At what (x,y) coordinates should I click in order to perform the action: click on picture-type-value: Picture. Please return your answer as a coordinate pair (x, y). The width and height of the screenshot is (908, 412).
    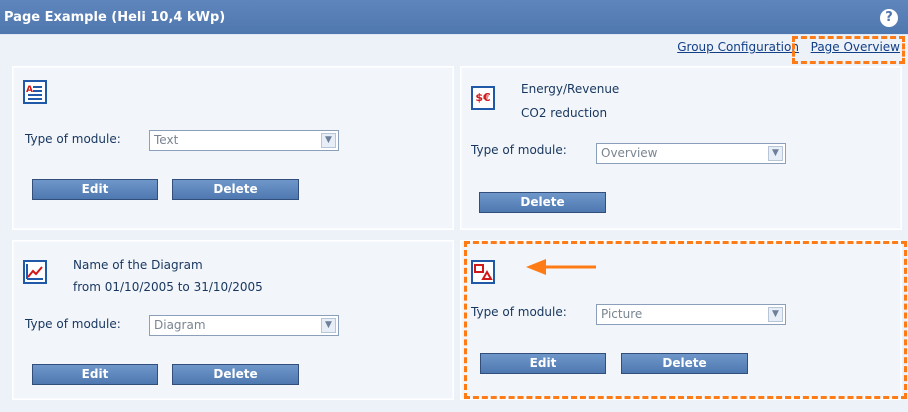
    Looking at the image, I should click on (622, 314).